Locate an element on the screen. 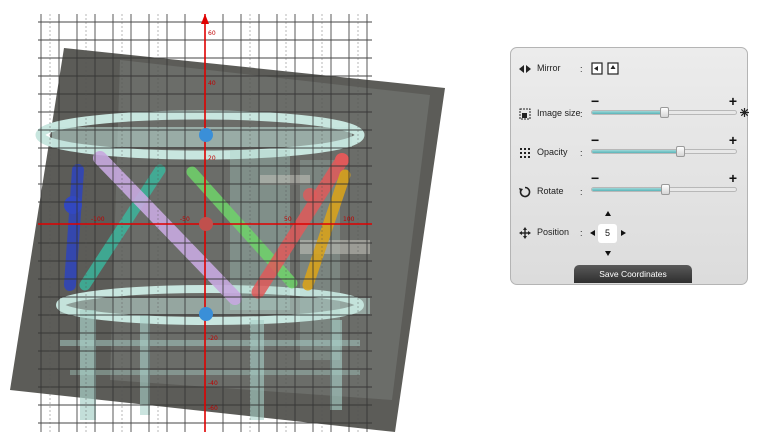  rotate-decrease: − is located at coordinates (595, 178).